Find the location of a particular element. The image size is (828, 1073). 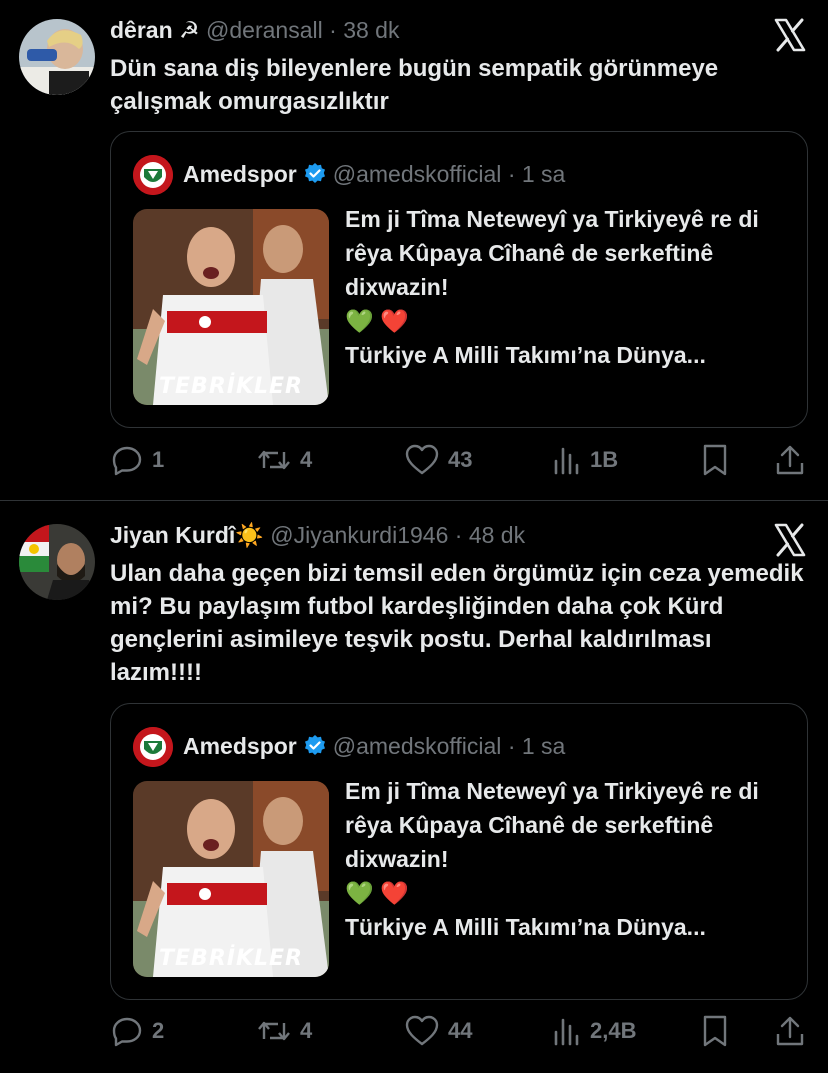

views-count: 1B is located at coordinates (604, 459).